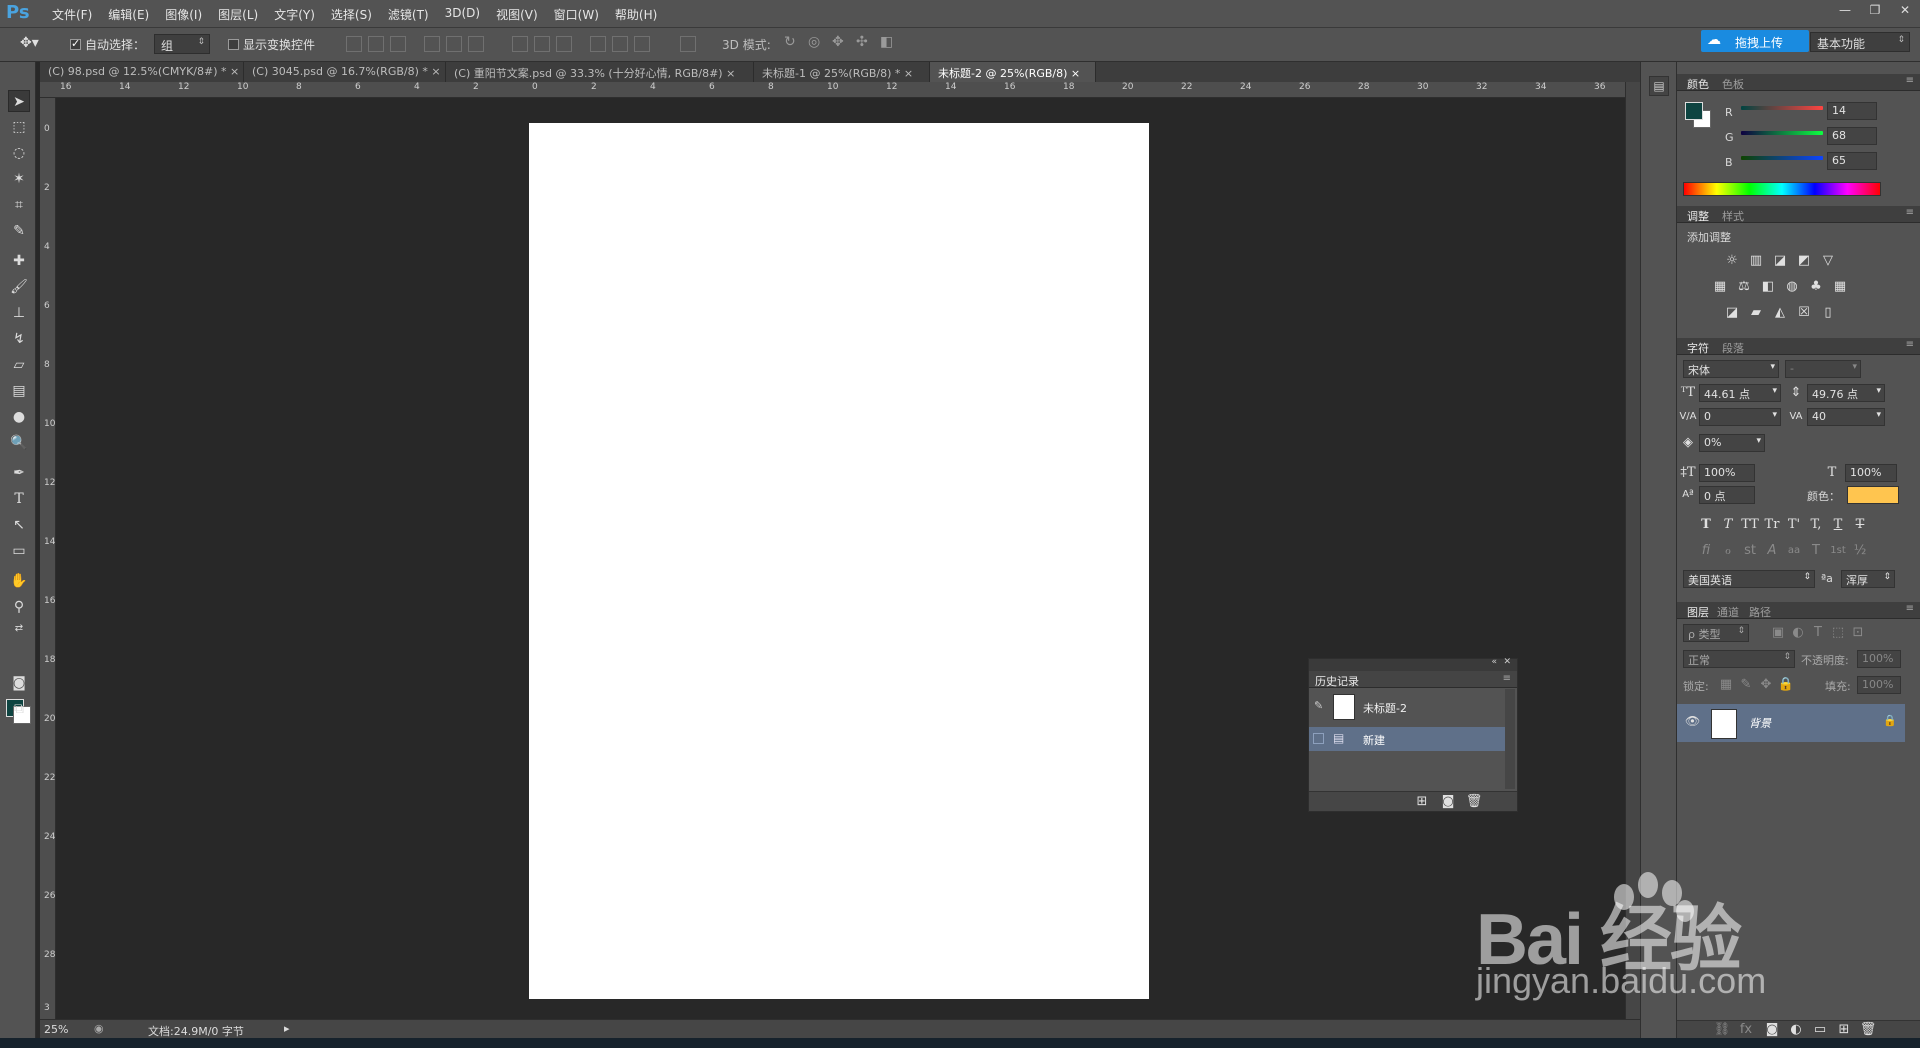  What do you see at coordinates (1860, 551) in the screenshot?
I see `fractions-button: ½` at bounding box center [1860, 551].